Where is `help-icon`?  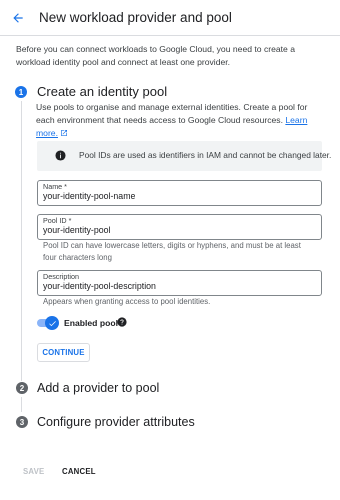 help-icon is located at coordinates (122, 322).